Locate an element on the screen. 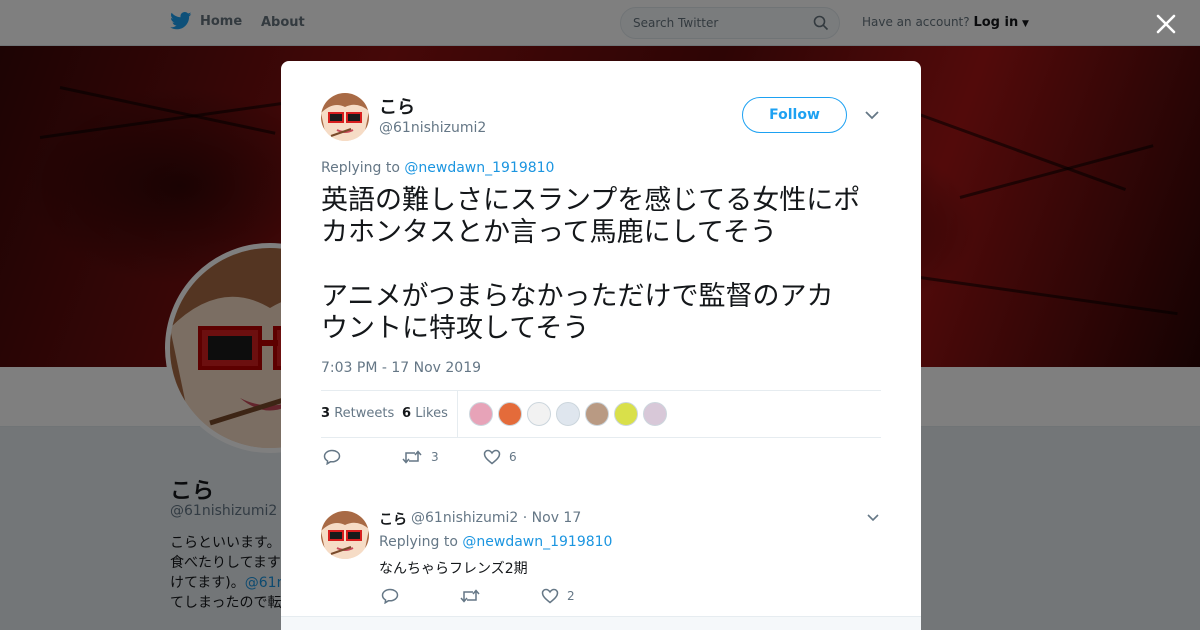 This screenshot has width=1200, height=630. section-divider is located at coordinates (601, 493).